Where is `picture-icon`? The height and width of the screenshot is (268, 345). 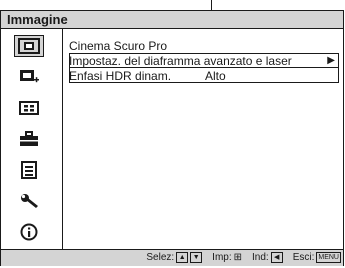 picture-icon is located at coordinates (29, 46).